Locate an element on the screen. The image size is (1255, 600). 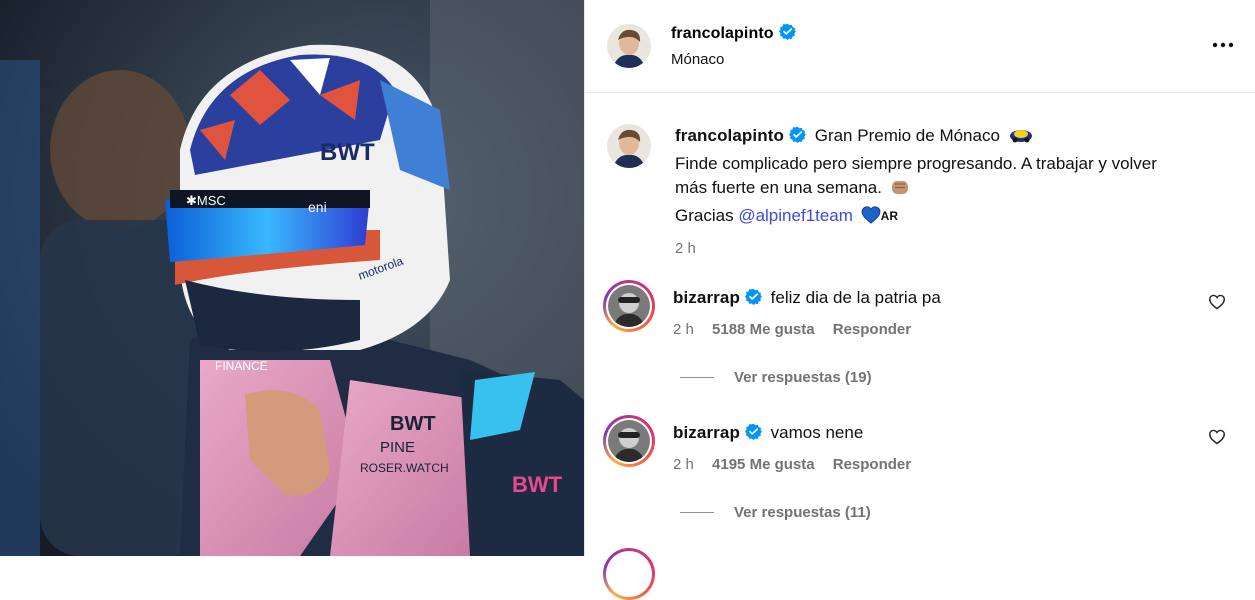
fist-bump-emoji-icon is located at coordinates (900, 191).